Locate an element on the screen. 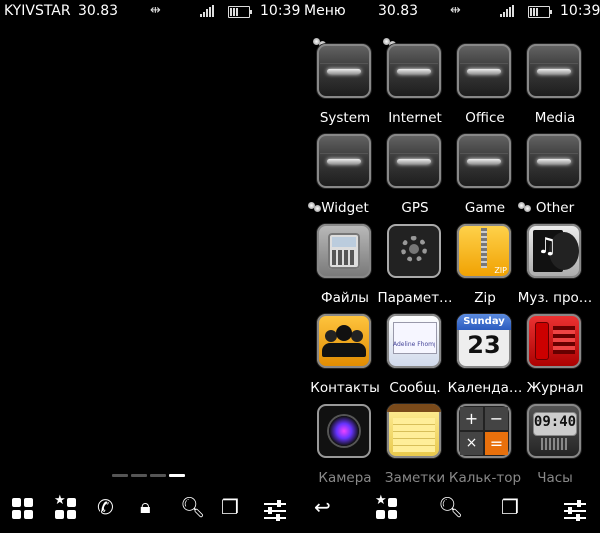 This screenshot has width=600, height=533. music-player-icon: ♫ is located at coordinates (554, 251).